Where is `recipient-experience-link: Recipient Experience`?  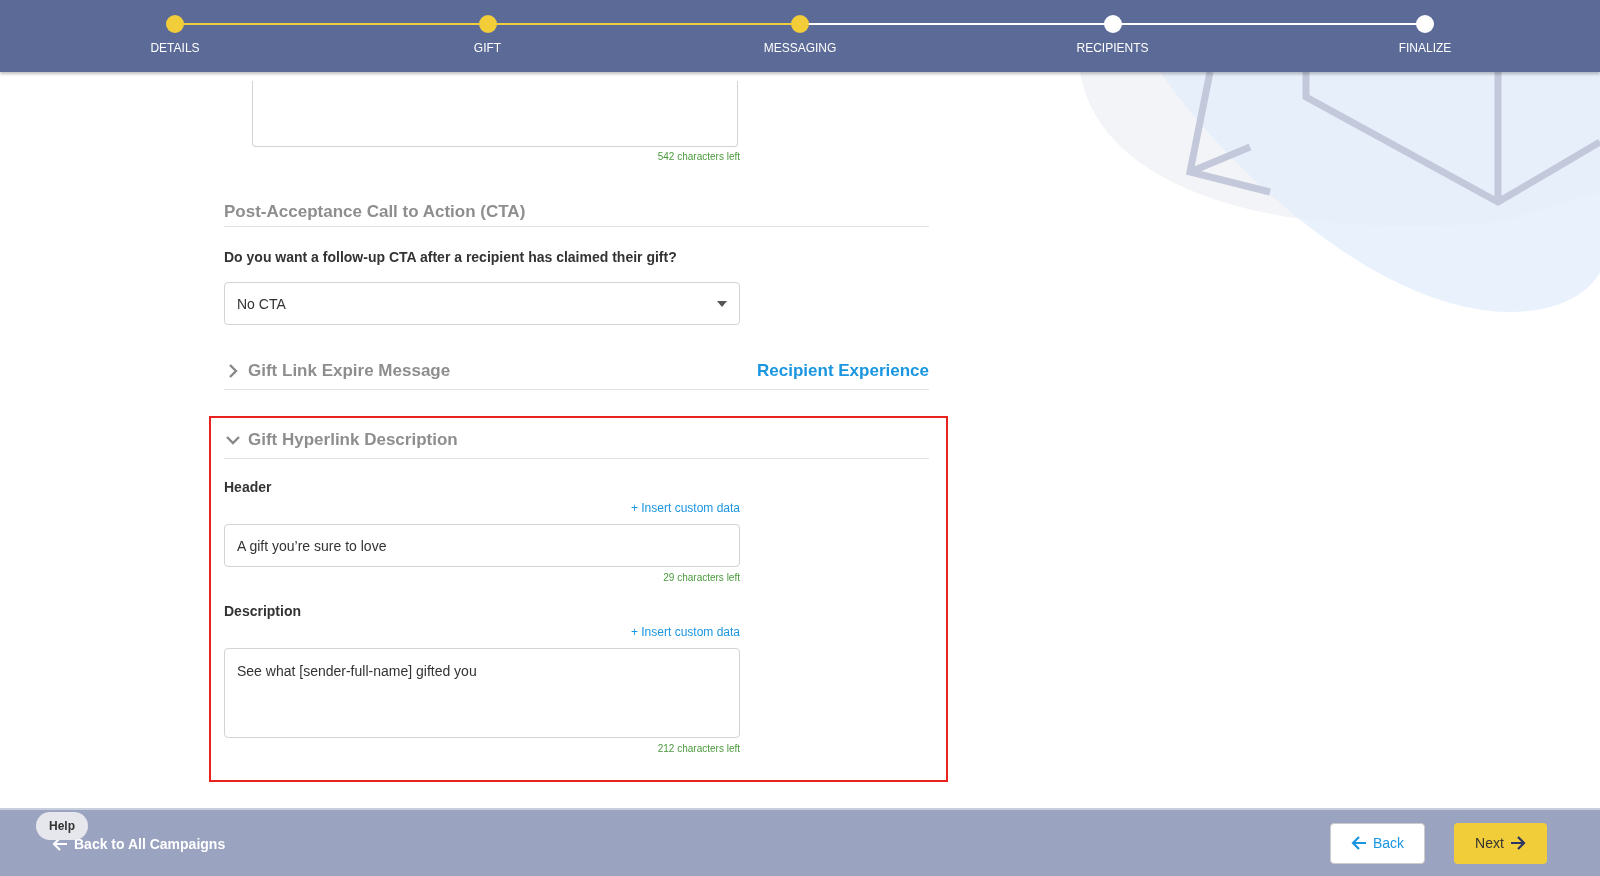
recipient-experience-link: Recipient Experience is located at coordinates (843, 371).